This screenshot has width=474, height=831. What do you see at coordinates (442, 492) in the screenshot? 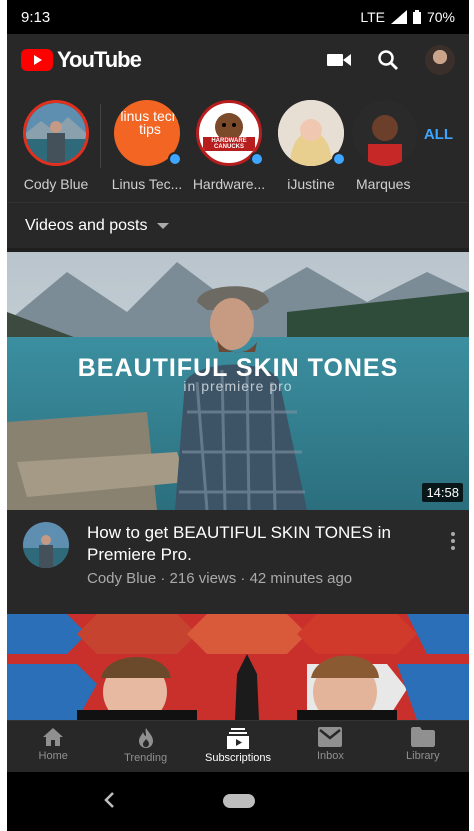
I see `video-duration: 14:58` at bounding box center [442, 492].